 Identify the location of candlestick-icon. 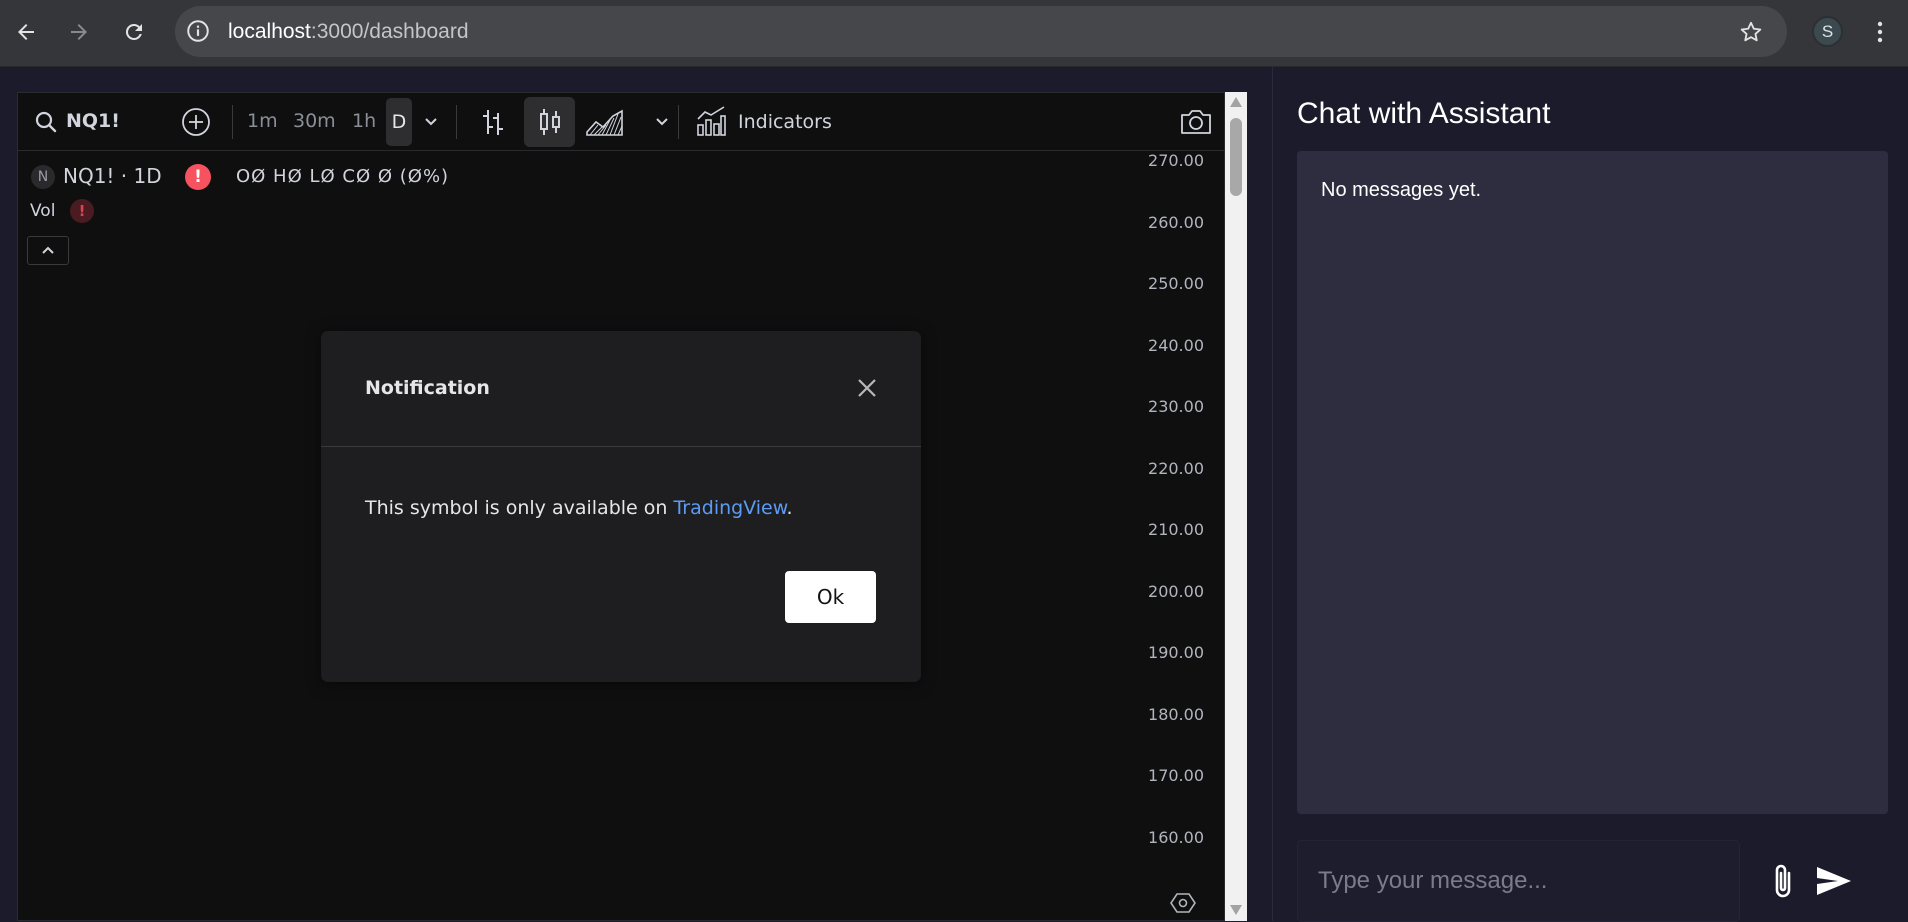
(549, 122).